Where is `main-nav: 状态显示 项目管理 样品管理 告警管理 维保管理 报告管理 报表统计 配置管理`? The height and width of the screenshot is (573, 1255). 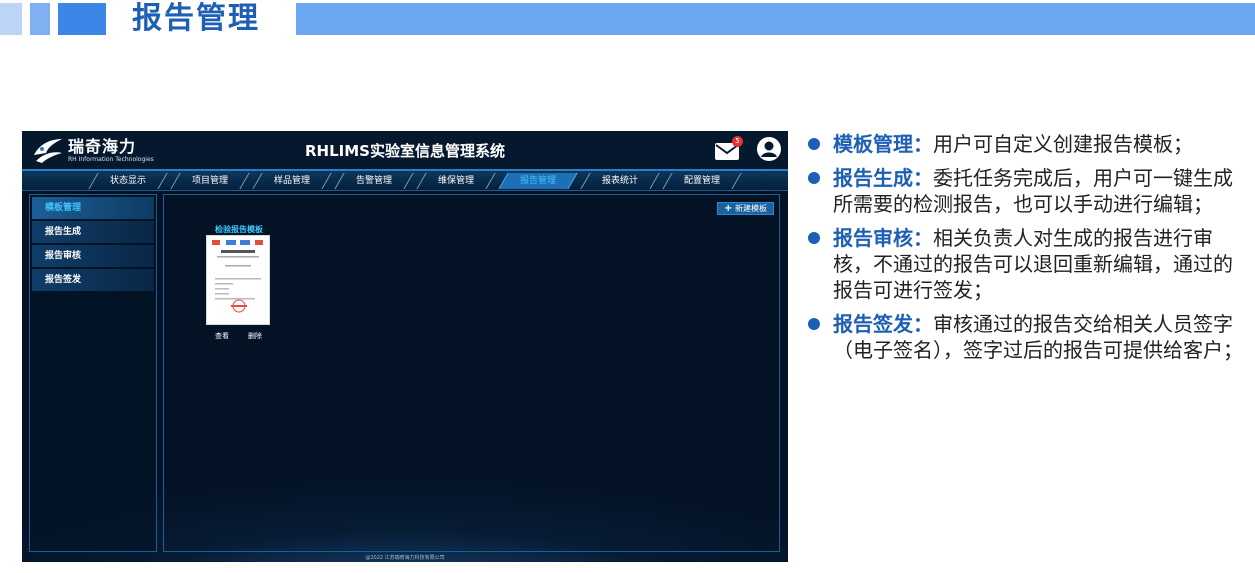
main-nav: 状态显示 项目管理 样品管理 告警管理 维保管理 报告管理 报表统计 配置管理 is located at coordinates (405, 180).